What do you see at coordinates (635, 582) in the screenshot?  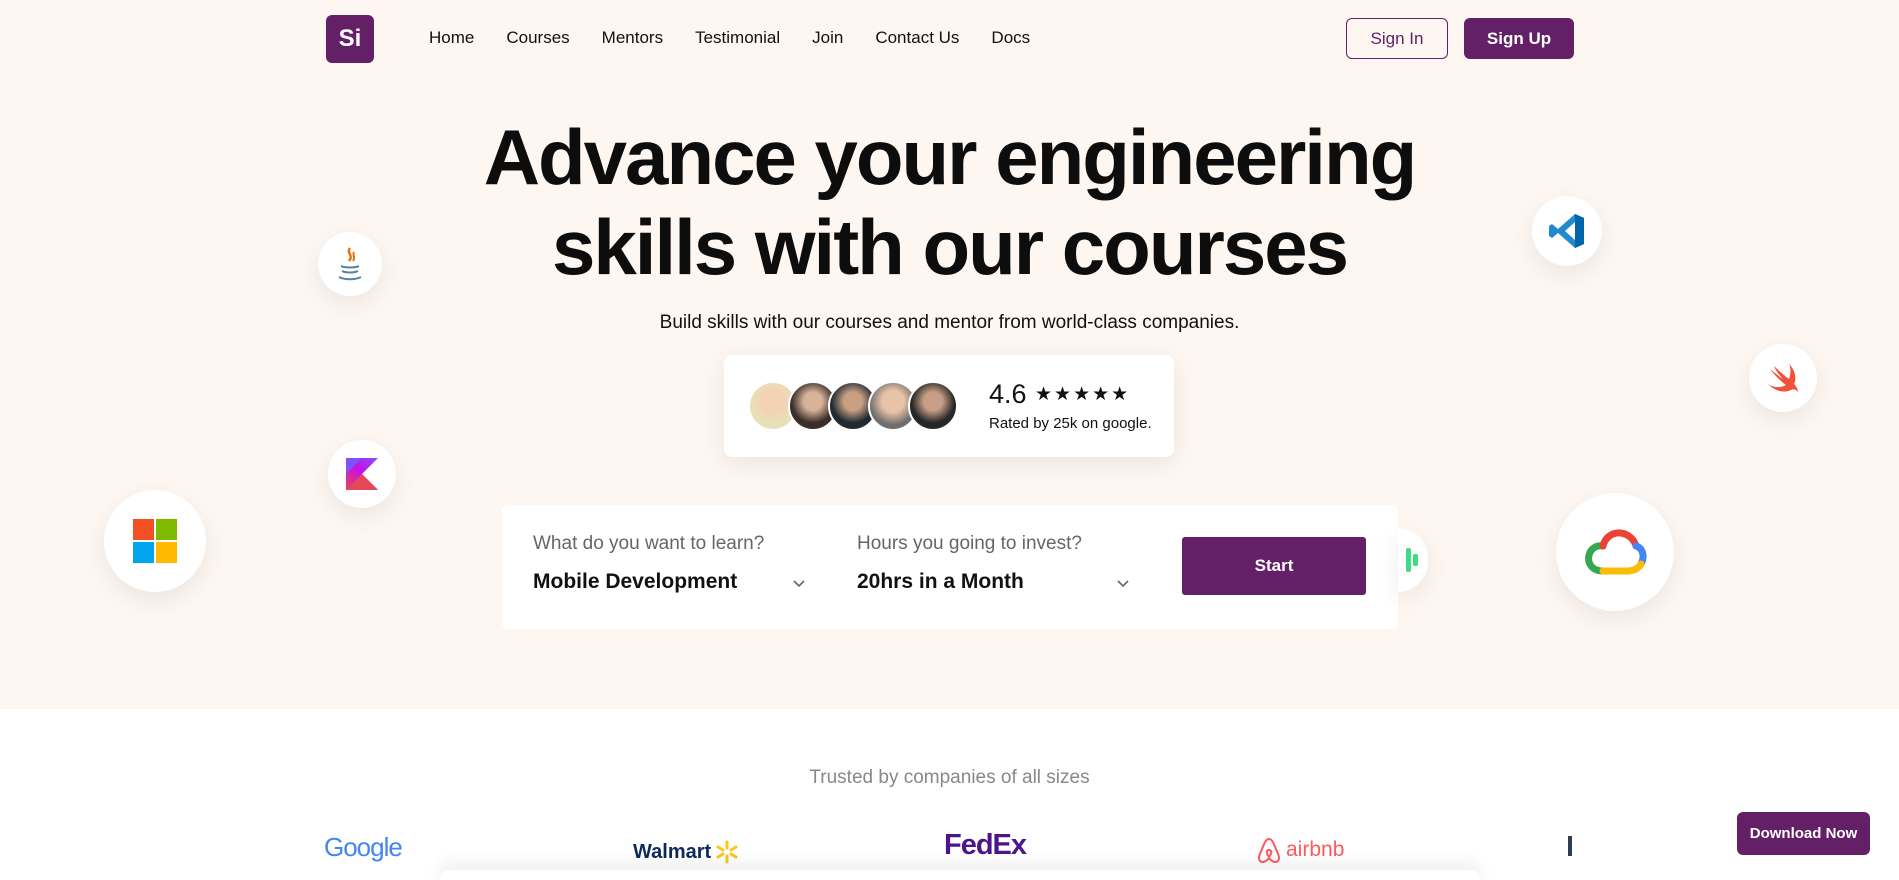 I see `learn-select: Mobile Development` at bounding box center [635, 582].